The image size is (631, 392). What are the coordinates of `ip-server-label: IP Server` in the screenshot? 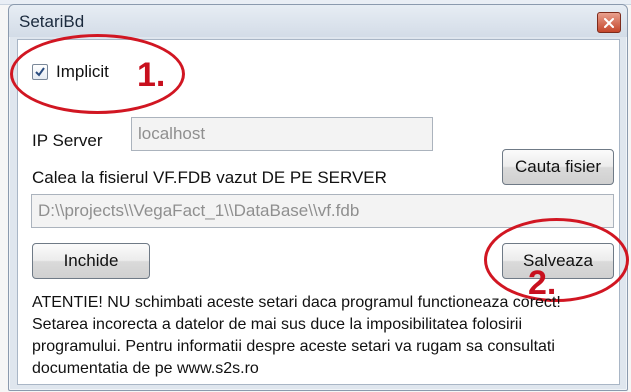 It's located at (67, 140).